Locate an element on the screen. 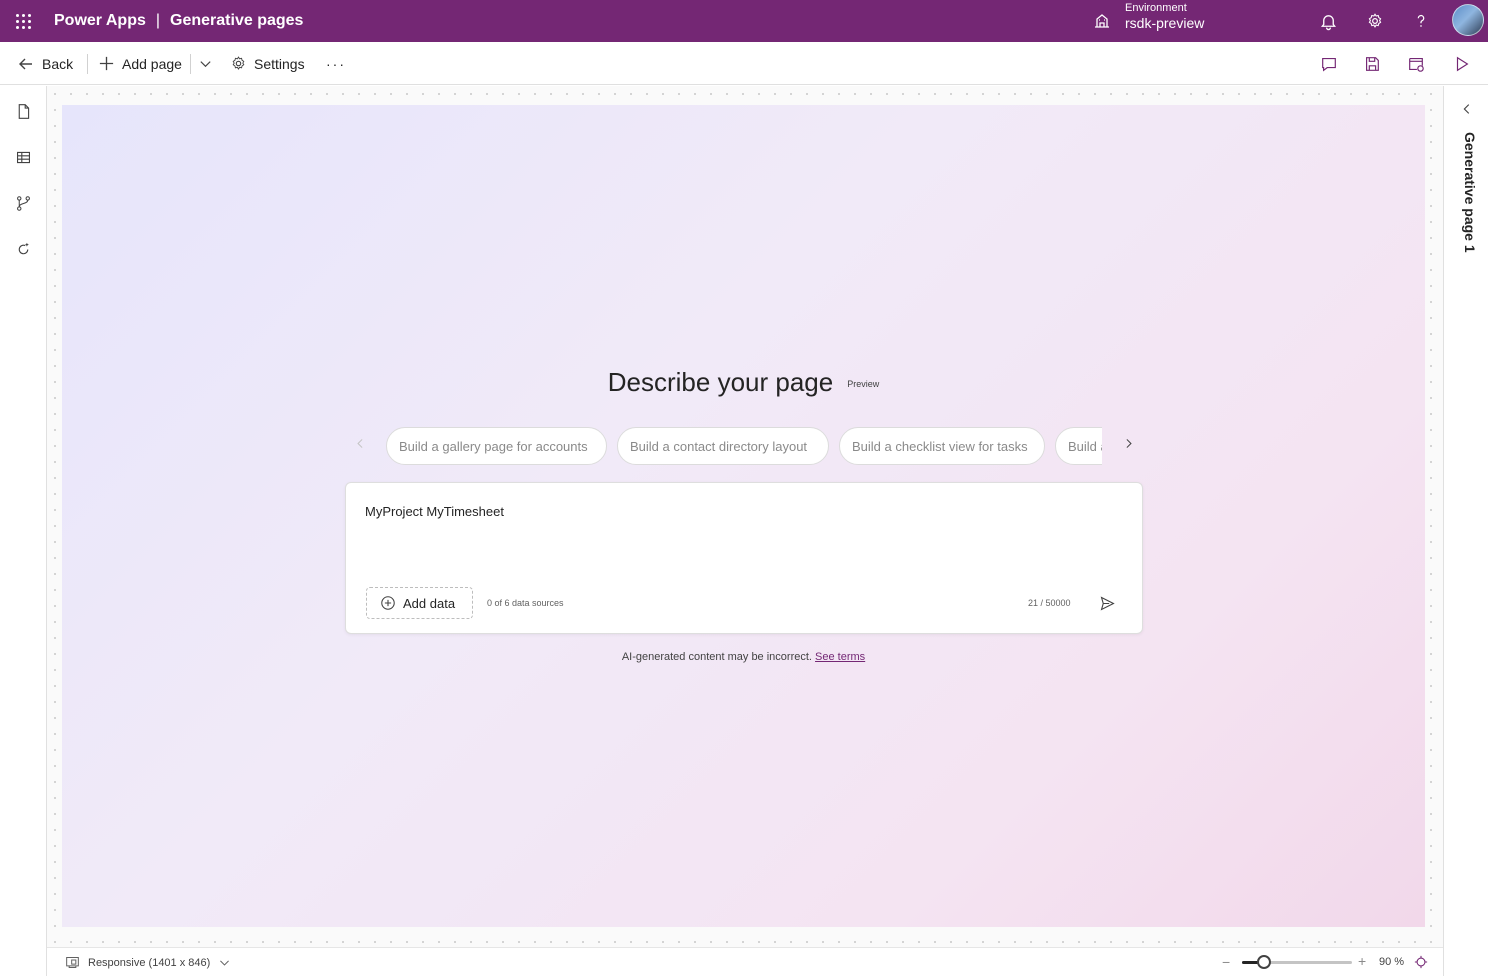 This screenshot has width=1488, height=976. data-button is located at coordinates (23, 157).